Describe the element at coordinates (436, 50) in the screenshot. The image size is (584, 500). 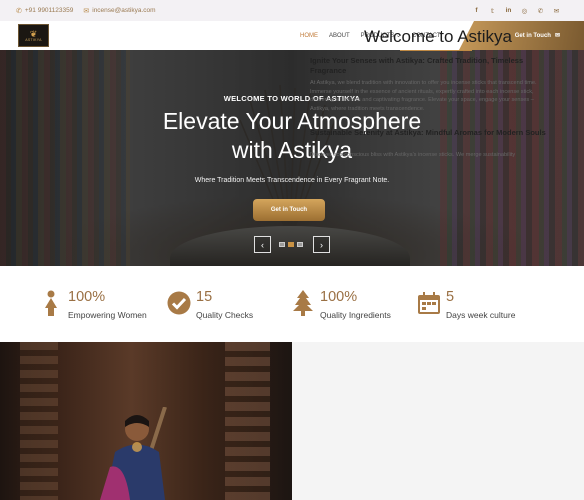
I see `title-underline` at that location.